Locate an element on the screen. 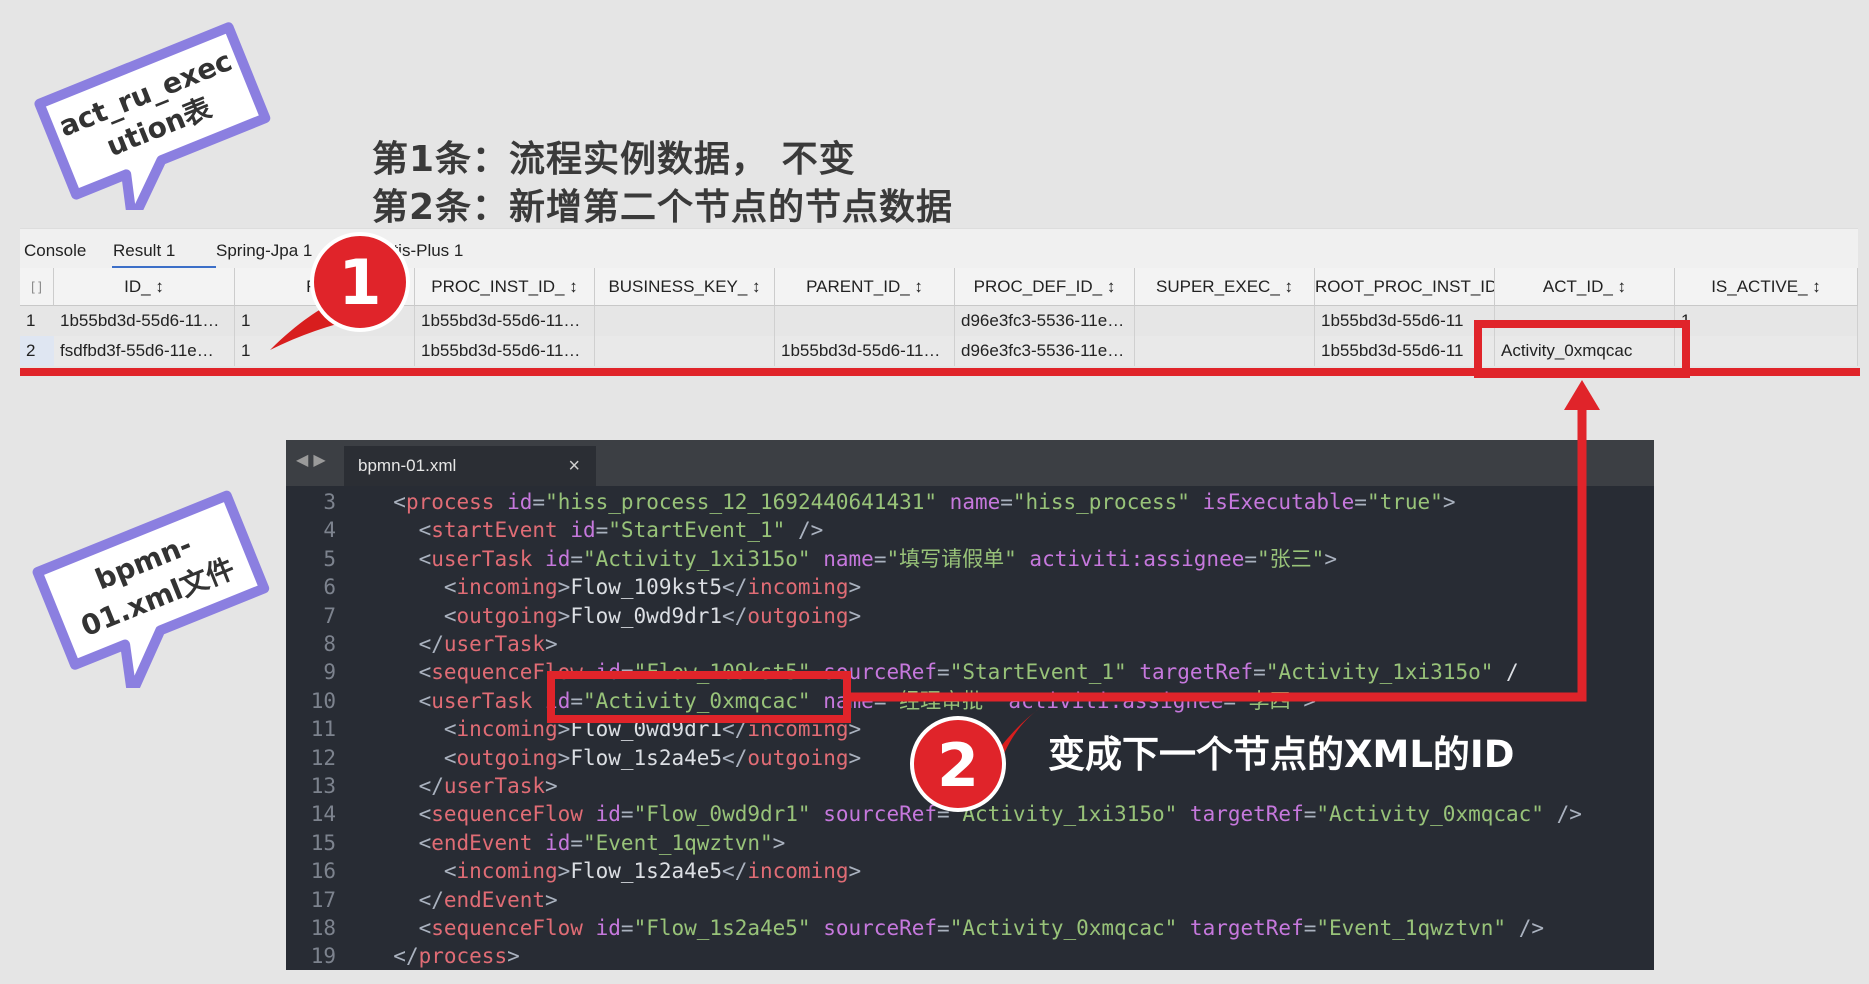 This screenshot has width=1869, height=984. tab-result-1: Result 1 is located at coordinates (144, 251).